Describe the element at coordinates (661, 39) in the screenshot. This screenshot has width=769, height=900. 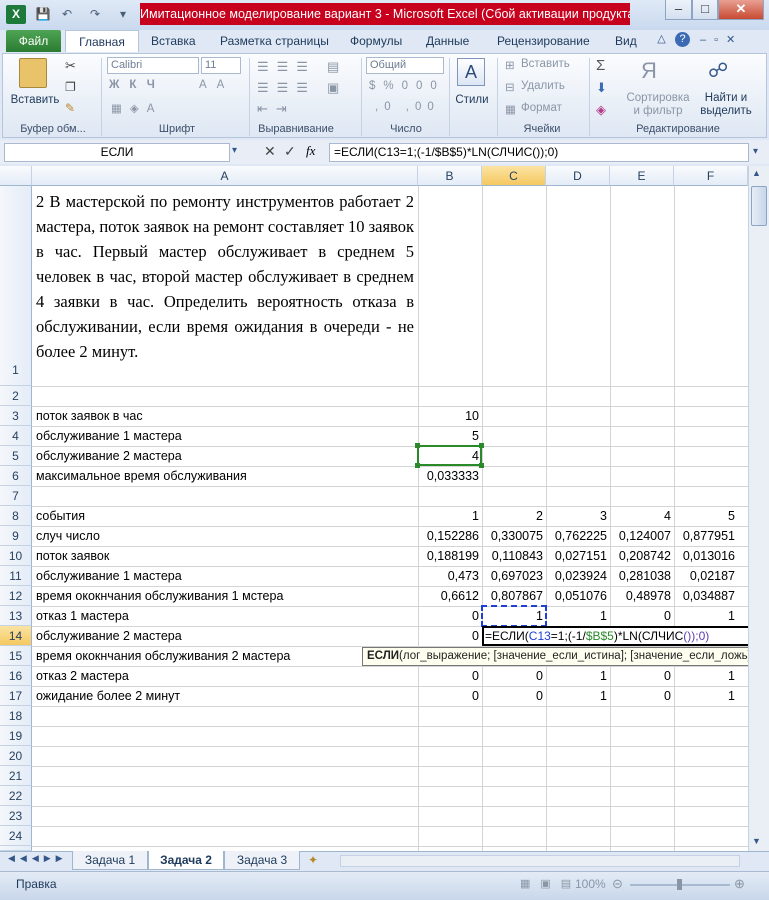
I see `ribbon-collapse-icon: △` at that location.